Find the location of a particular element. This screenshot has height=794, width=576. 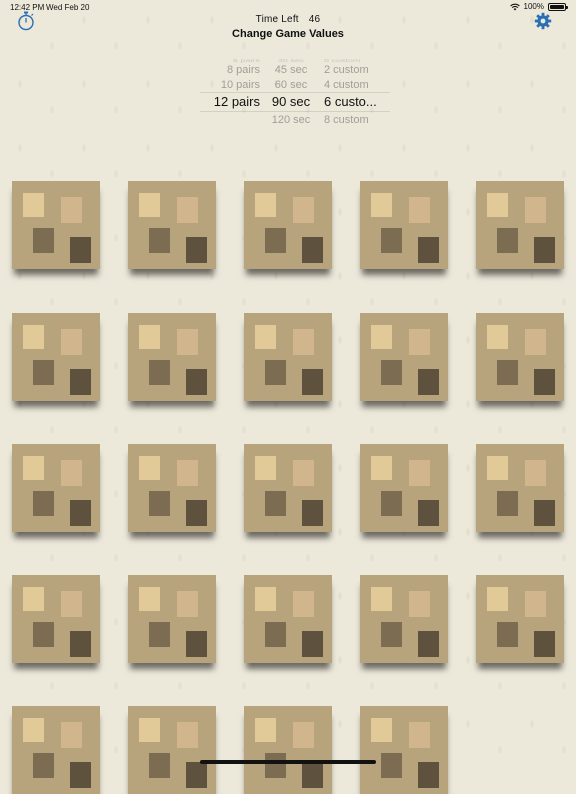

wifi-icon is located at coordinates (514, 6).